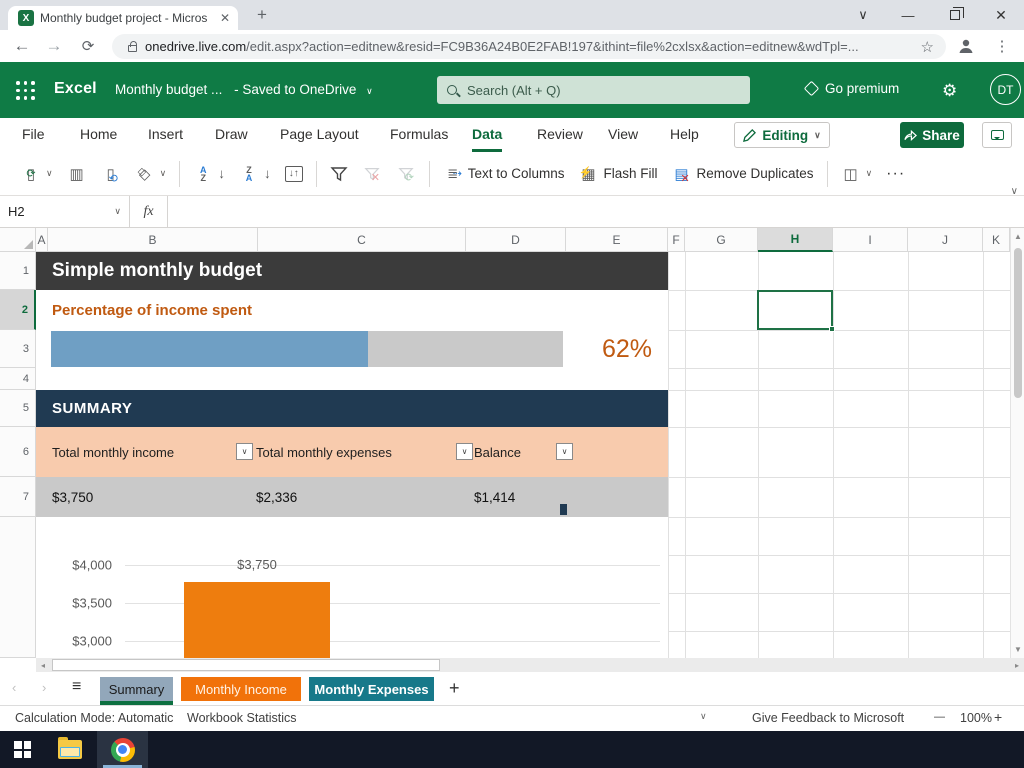 This screenshot has width=1024, height=768. Describe the element at coordinates (294, 174) in the screenshot. I see `custom-sort-button: ↓↑` at that location.